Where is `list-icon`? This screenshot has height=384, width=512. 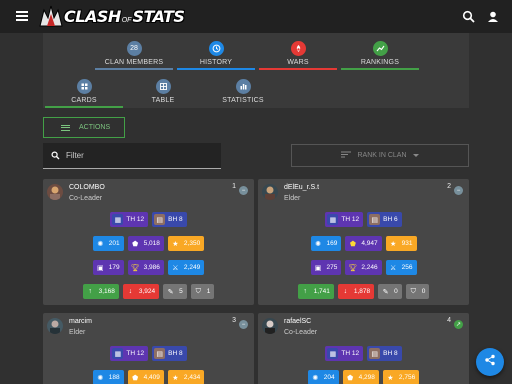 list-icon is located at coordinates (65, 127).